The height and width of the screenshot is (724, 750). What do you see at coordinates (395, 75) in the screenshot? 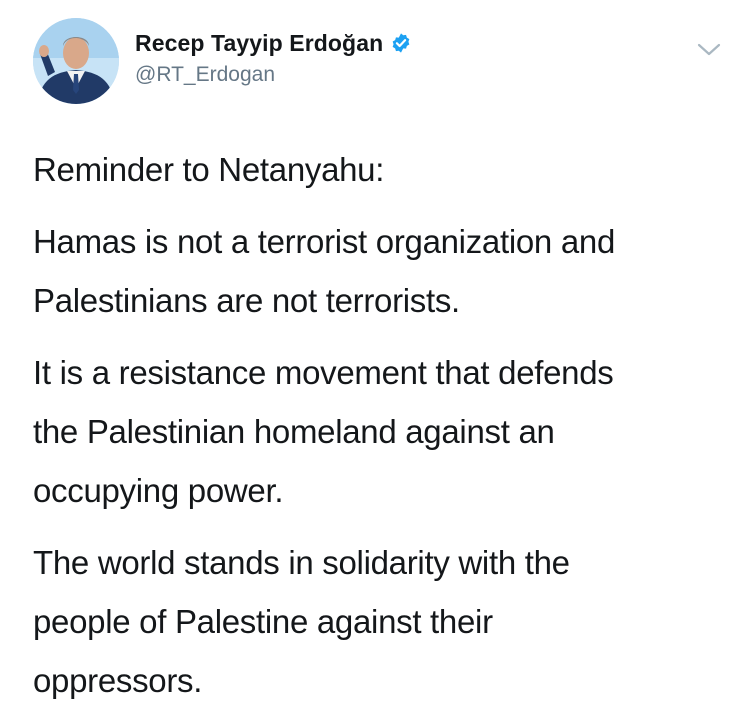
I see `user-handle: @RT_Erdogan` at bounding box center [395, 75].